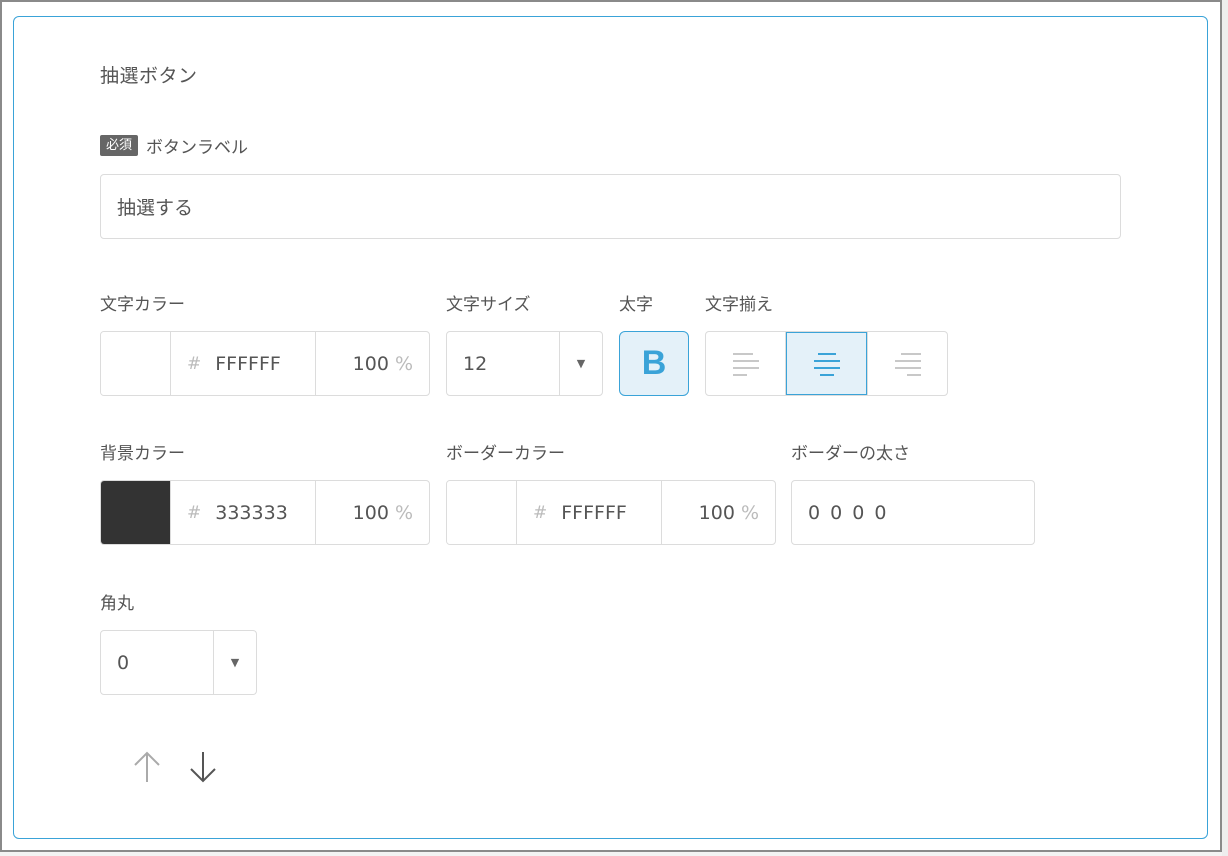  I want to click on corner-radius-value: 0, so click(123, 662).